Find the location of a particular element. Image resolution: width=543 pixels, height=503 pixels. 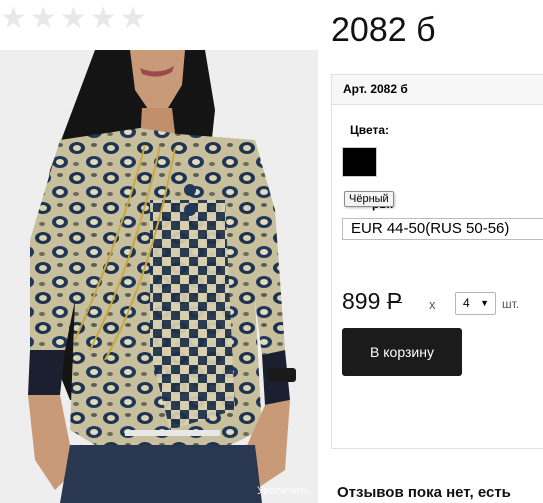

zoom-link: Увеличить is located at coordinates (283, 491).